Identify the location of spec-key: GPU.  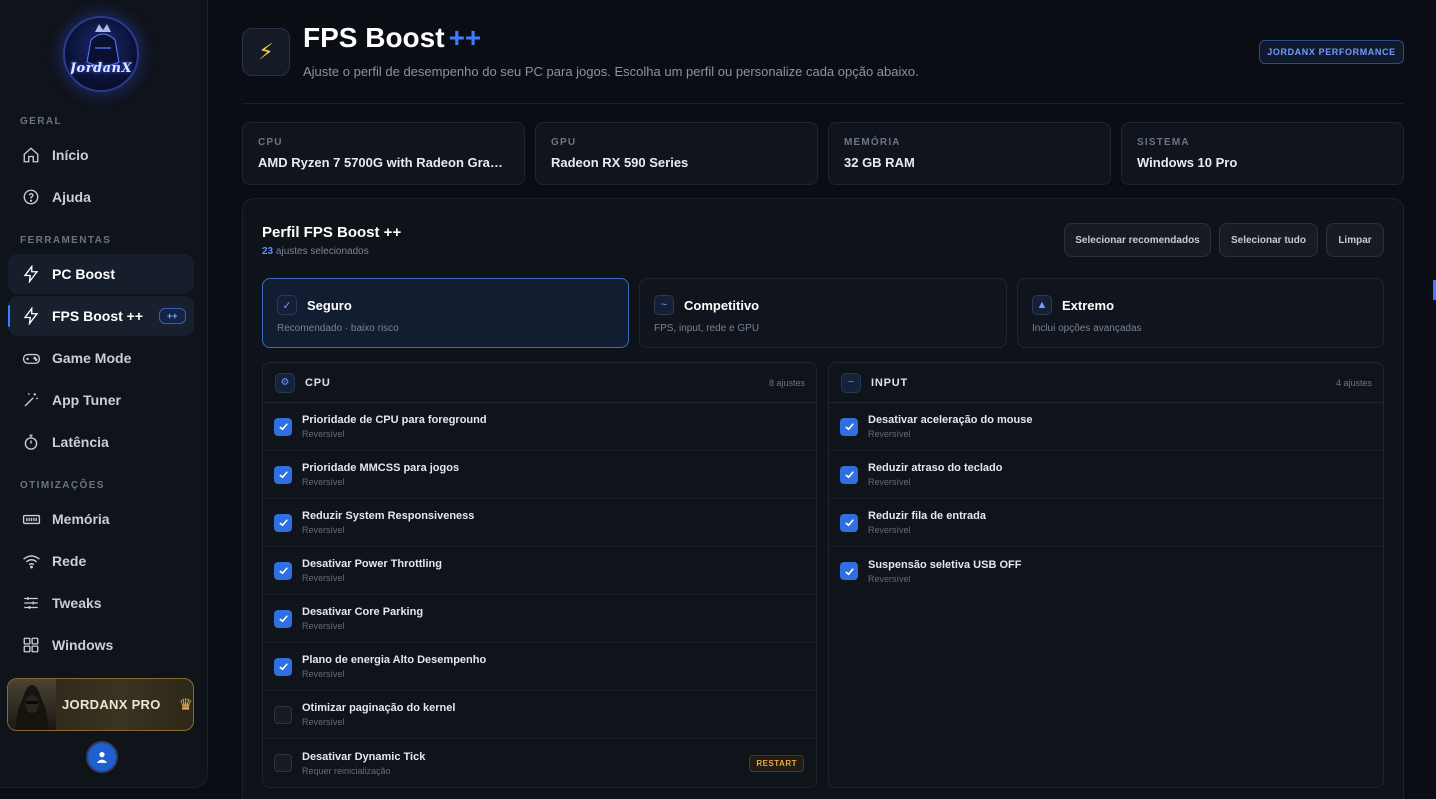
(564, 142).